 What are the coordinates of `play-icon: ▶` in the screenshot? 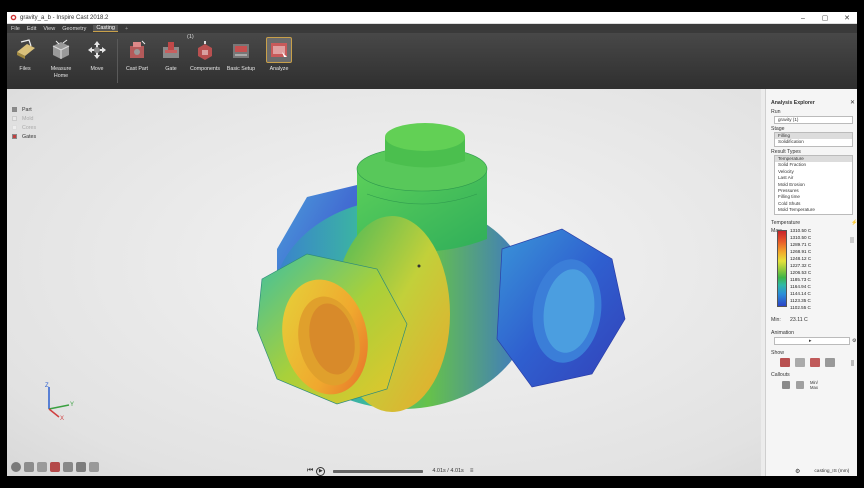 It's located at (321, 471).